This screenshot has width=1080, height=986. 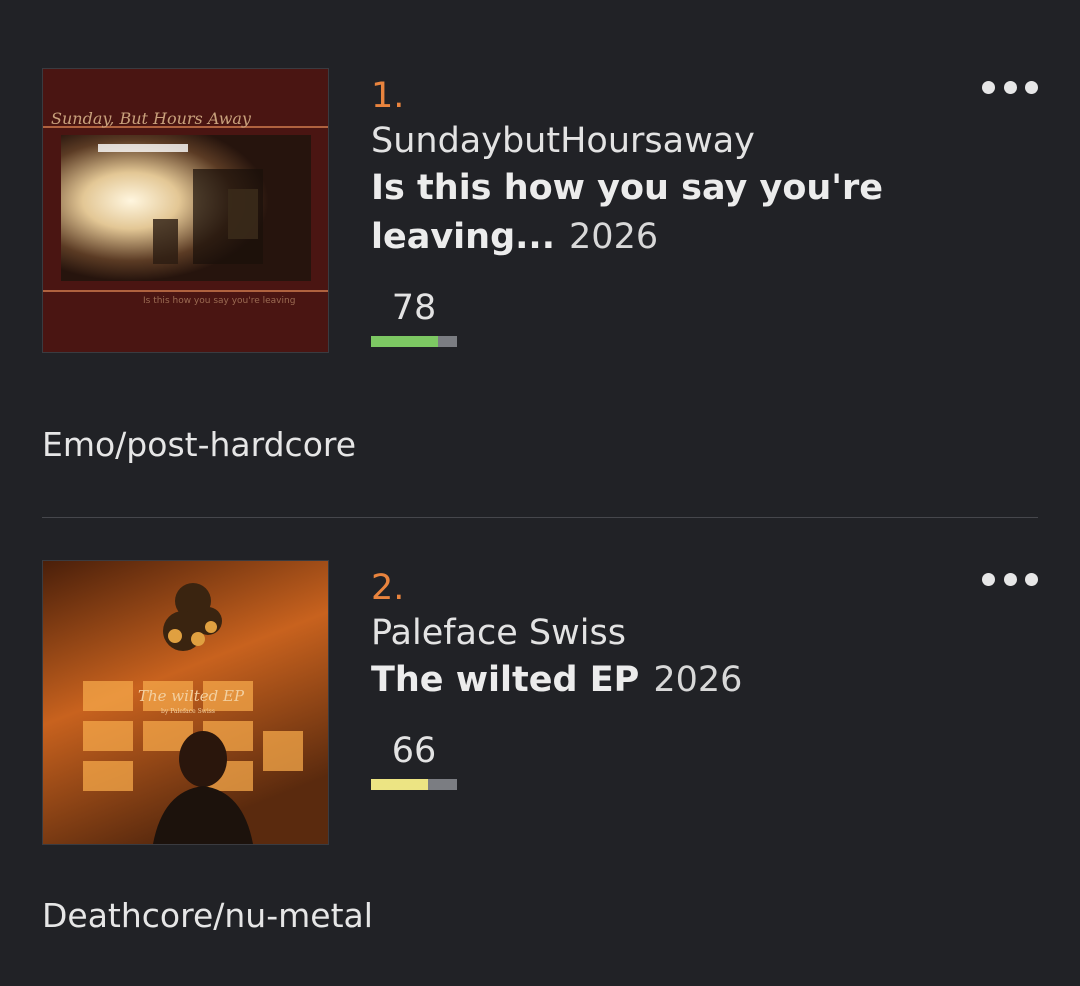 I want to click on cover-title-text: The wilted EP, so click(x=191, y=696).